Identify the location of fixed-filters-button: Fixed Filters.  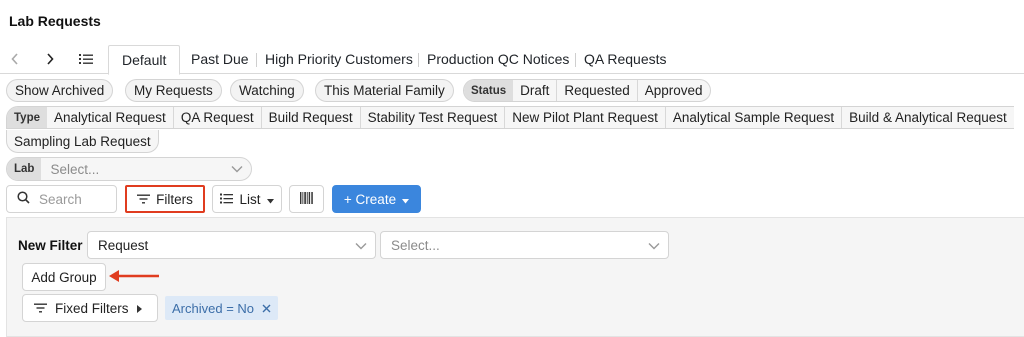
(90, 308).